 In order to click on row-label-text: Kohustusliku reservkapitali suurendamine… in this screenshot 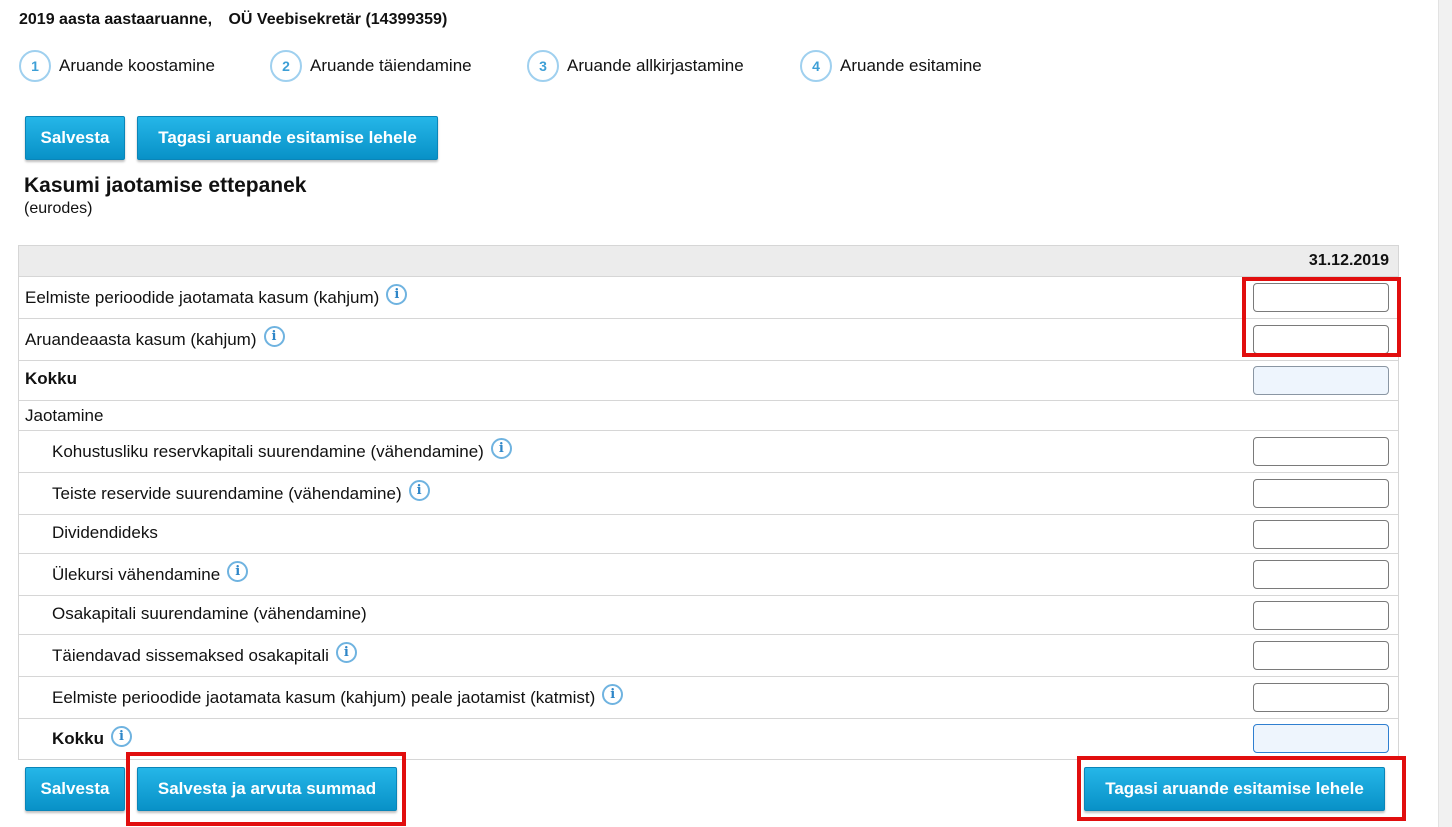, I will do `click(268, 451)`.